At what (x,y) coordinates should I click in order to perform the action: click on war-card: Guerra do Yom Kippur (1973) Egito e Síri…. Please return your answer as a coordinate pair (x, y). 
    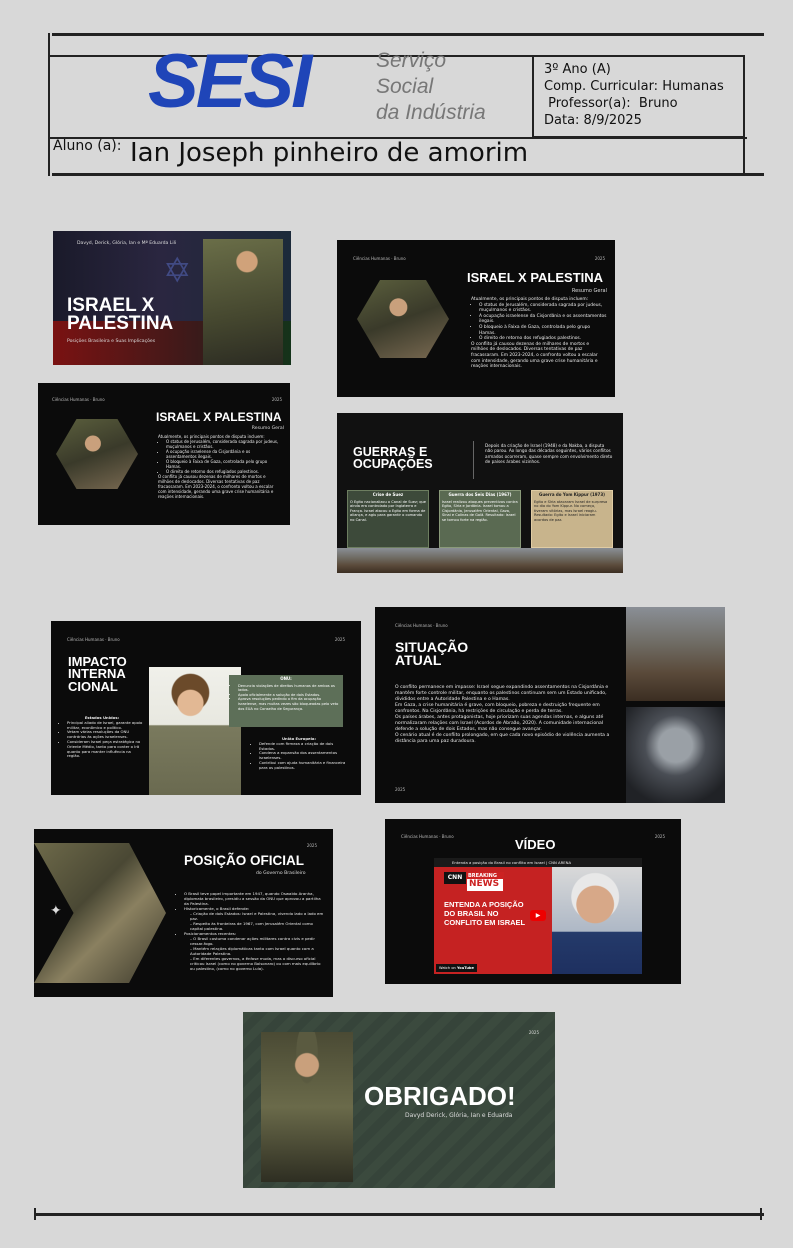
    Looking at the image, I should click on (572, 519).